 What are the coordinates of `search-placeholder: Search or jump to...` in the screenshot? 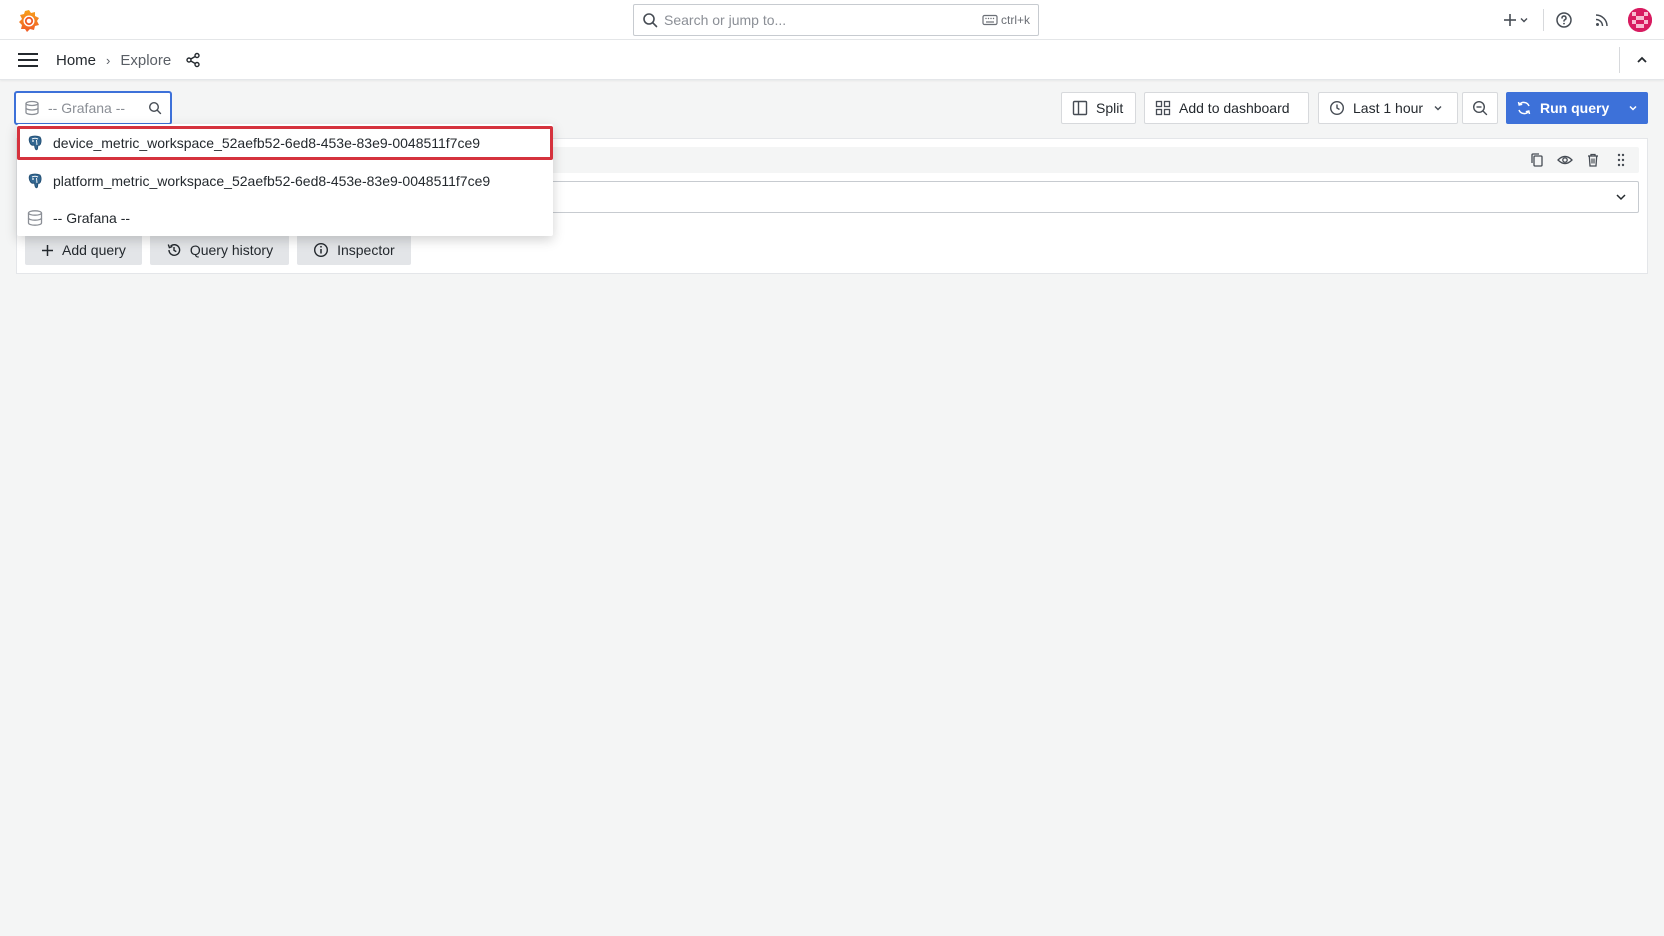 It's located at (725, 20).